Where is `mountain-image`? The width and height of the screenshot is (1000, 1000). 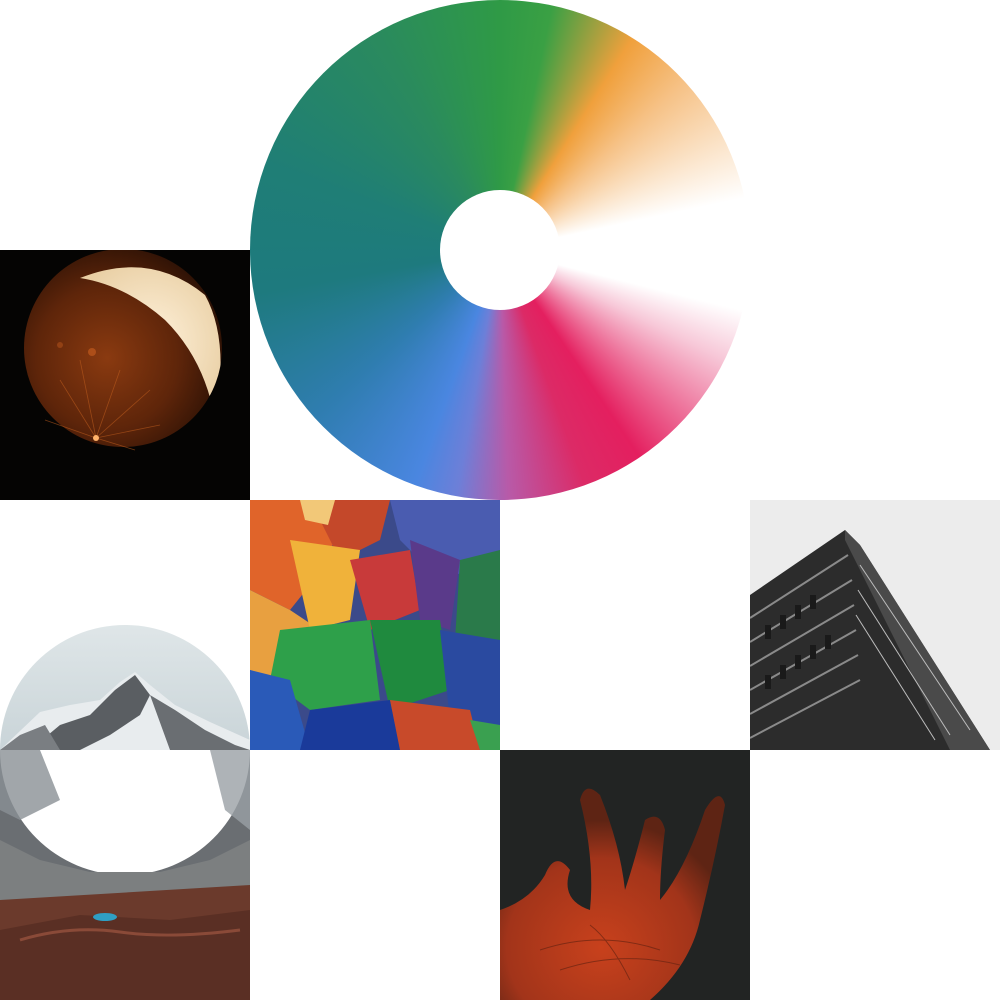
mountain-image is located at coordinates (125, 812).